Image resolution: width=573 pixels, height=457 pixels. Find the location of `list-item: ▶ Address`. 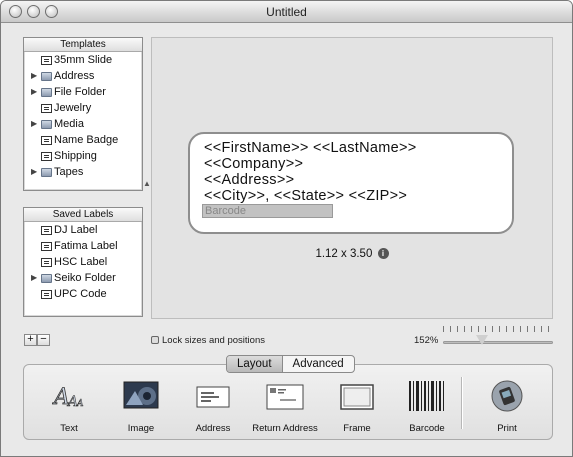

list-item: ▶ Address is located at coordinates (83, 76).